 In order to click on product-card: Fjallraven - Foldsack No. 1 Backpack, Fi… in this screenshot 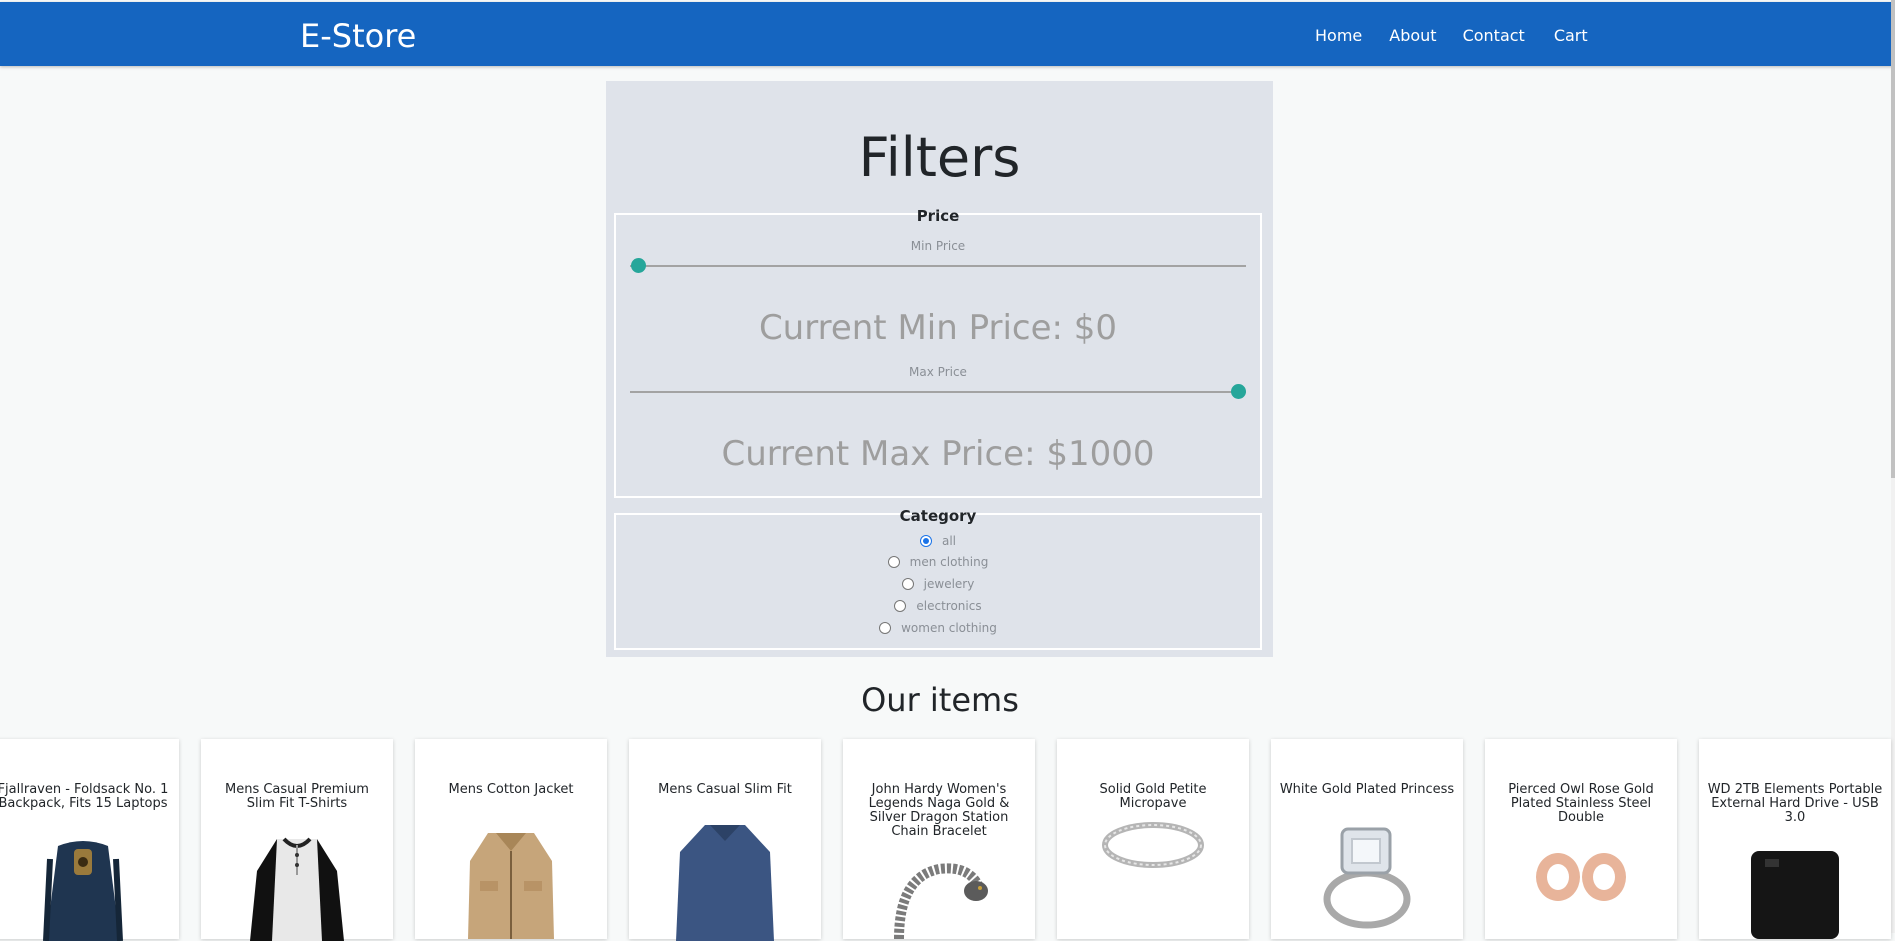, I will do `click(89, 840)`.